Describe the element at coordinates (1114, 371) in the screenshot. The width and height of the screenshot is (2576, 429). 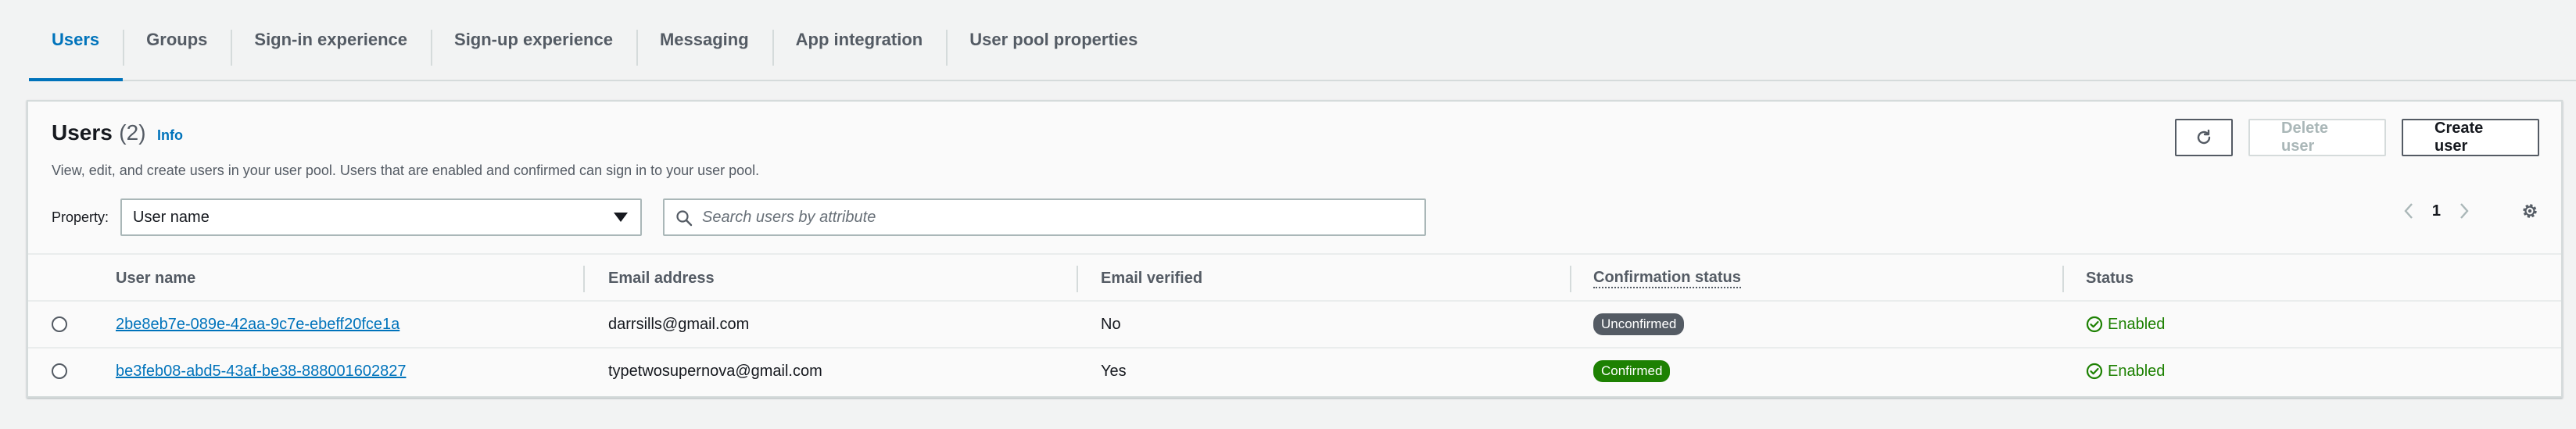
I see `email-verified-cell: Yes` at that location.